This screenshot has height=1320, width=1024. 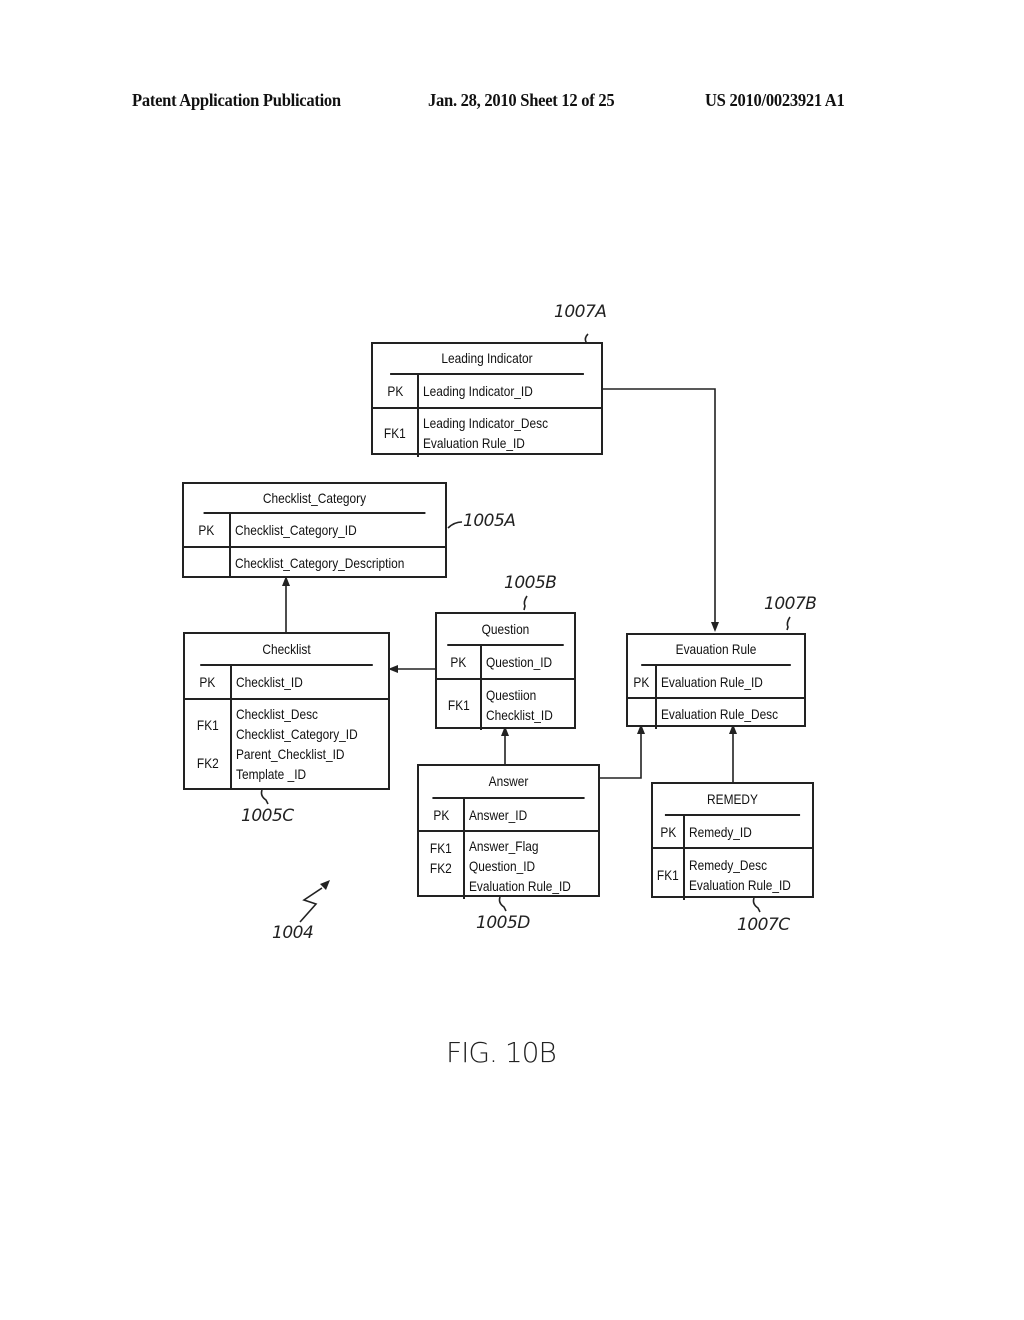 I want to click on ref-label-1005A: 1005A, so click(x=489, y=521).